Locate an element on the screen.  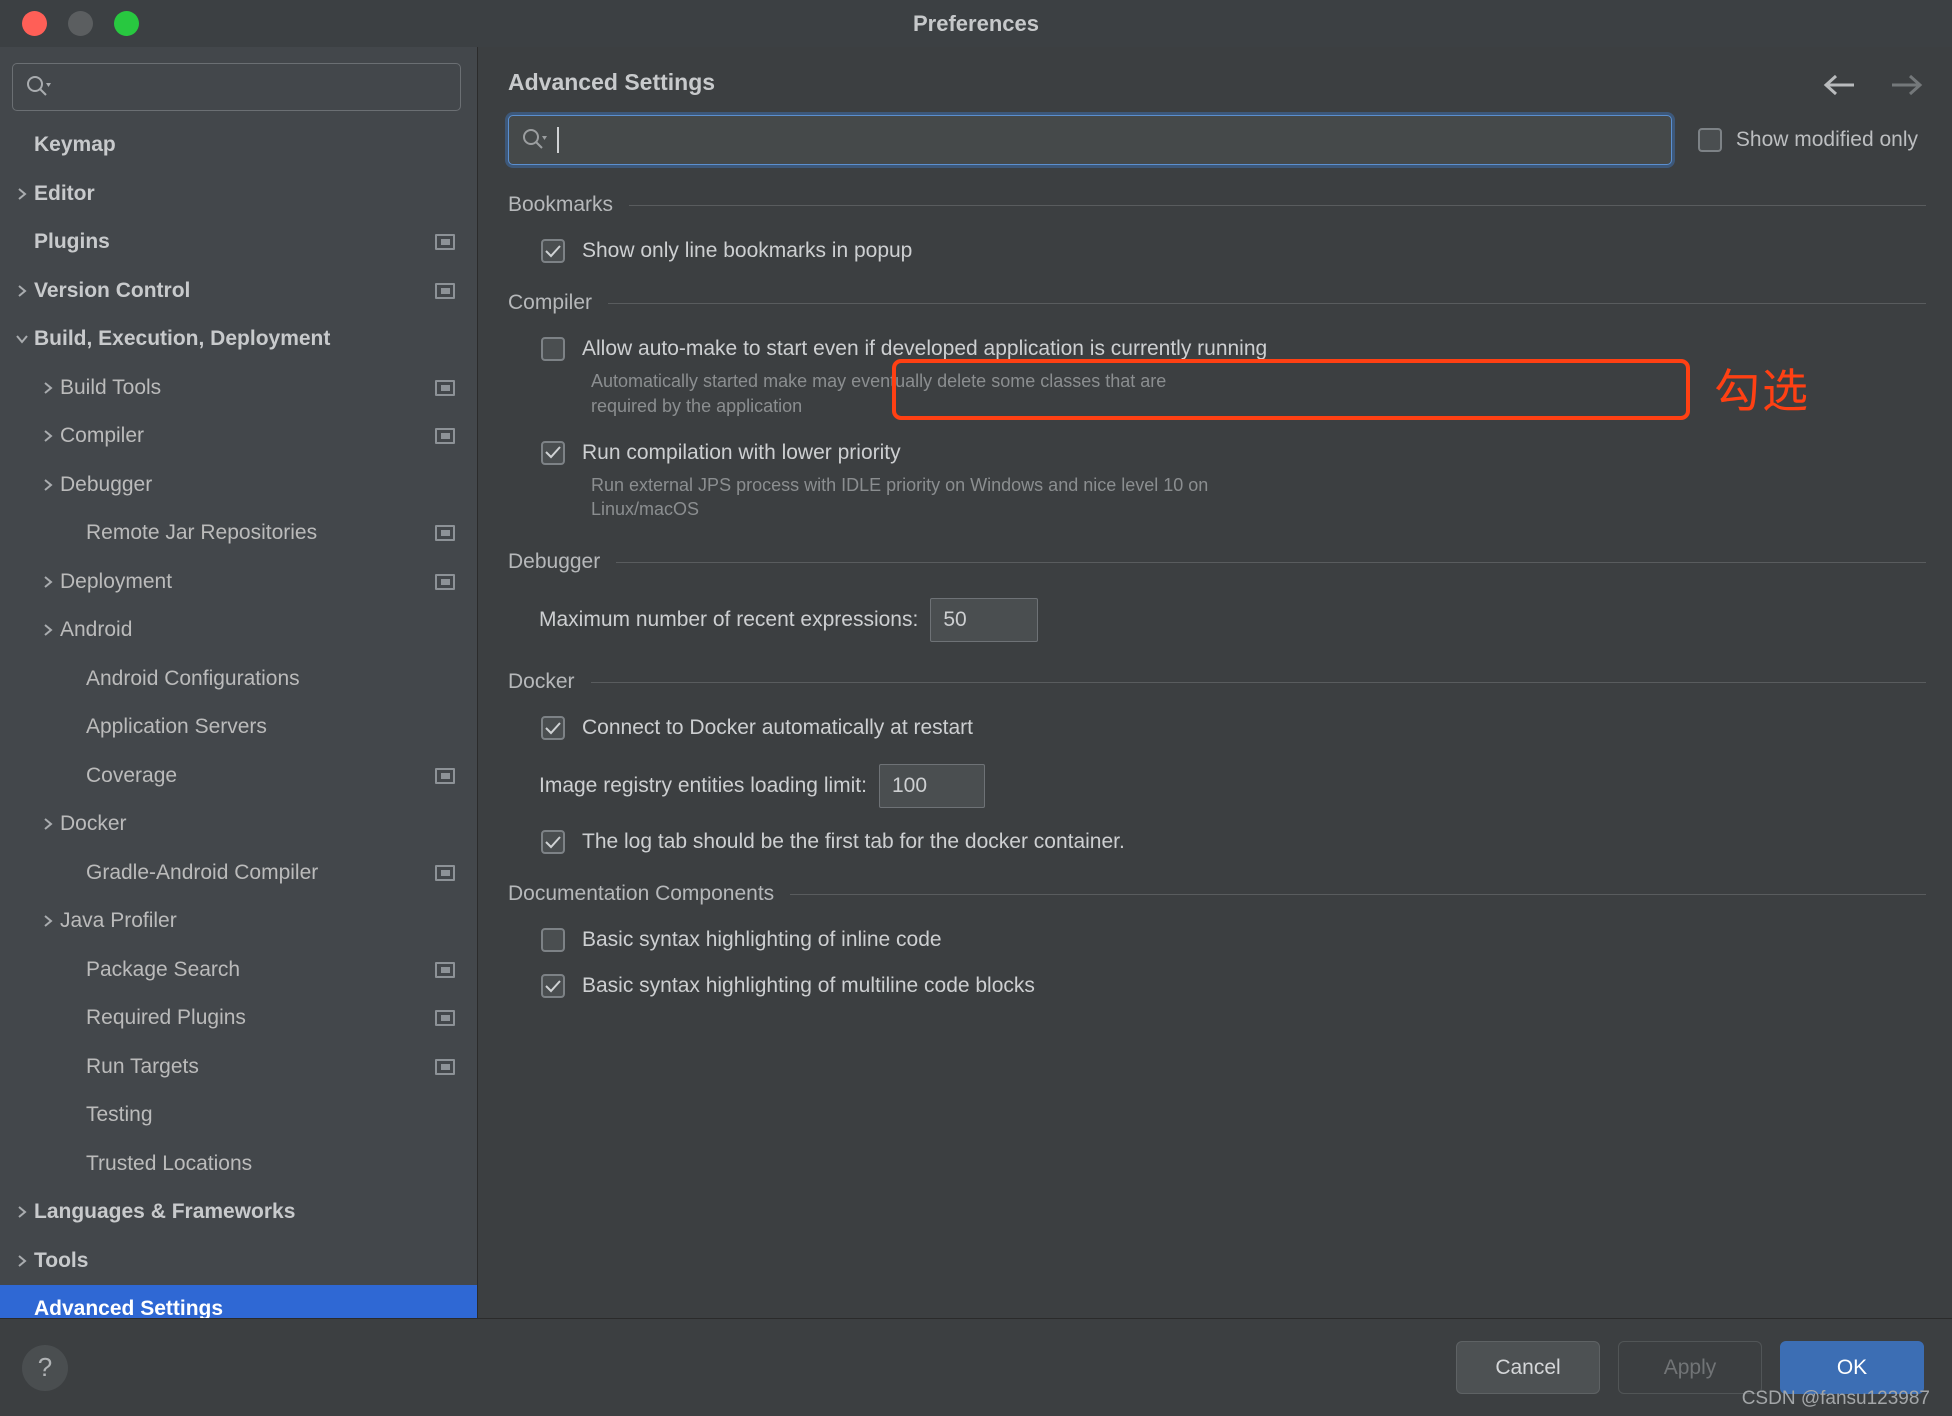
sidebar-item-run-targets: Run Targets is located at coordinates (238, 1067).